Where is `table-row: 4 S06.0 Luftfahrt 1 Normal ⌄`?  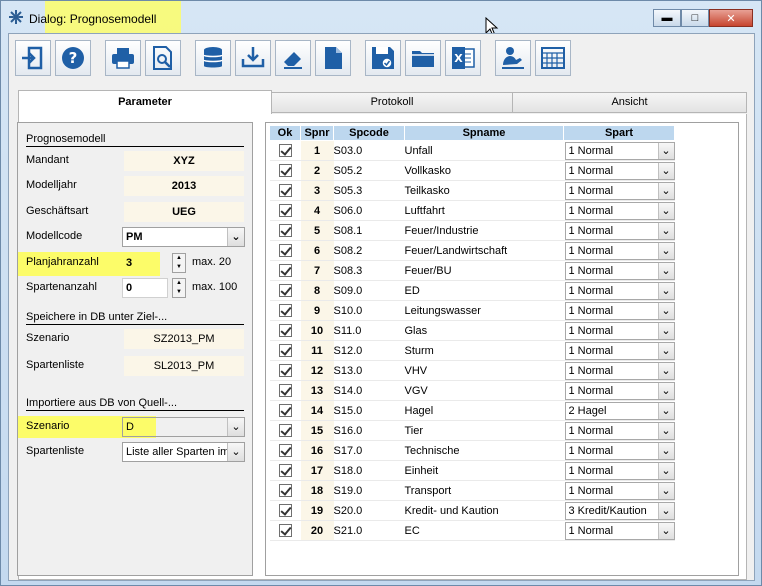 table-row: 4 S06.0 Luftfahrt 1 Normal ⌄ is located at coordinates (472, 210).